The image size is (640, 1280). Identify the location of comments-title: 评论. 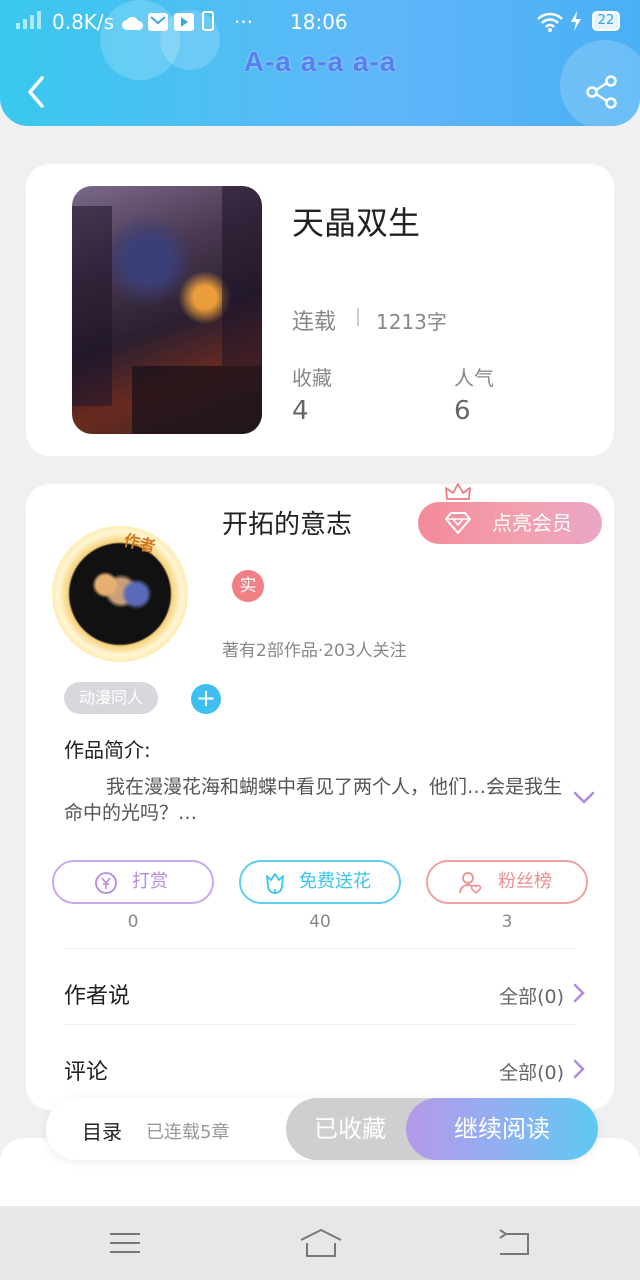
(86, 1070).